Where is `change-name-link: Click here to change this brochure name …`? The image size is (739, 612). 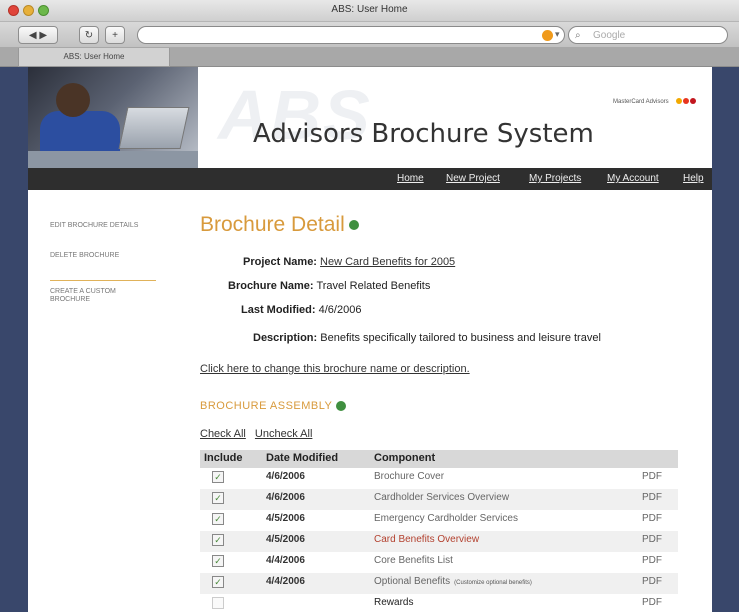 change-name-link: Click here to change this brochure name … is located at coordinates (335, 369).